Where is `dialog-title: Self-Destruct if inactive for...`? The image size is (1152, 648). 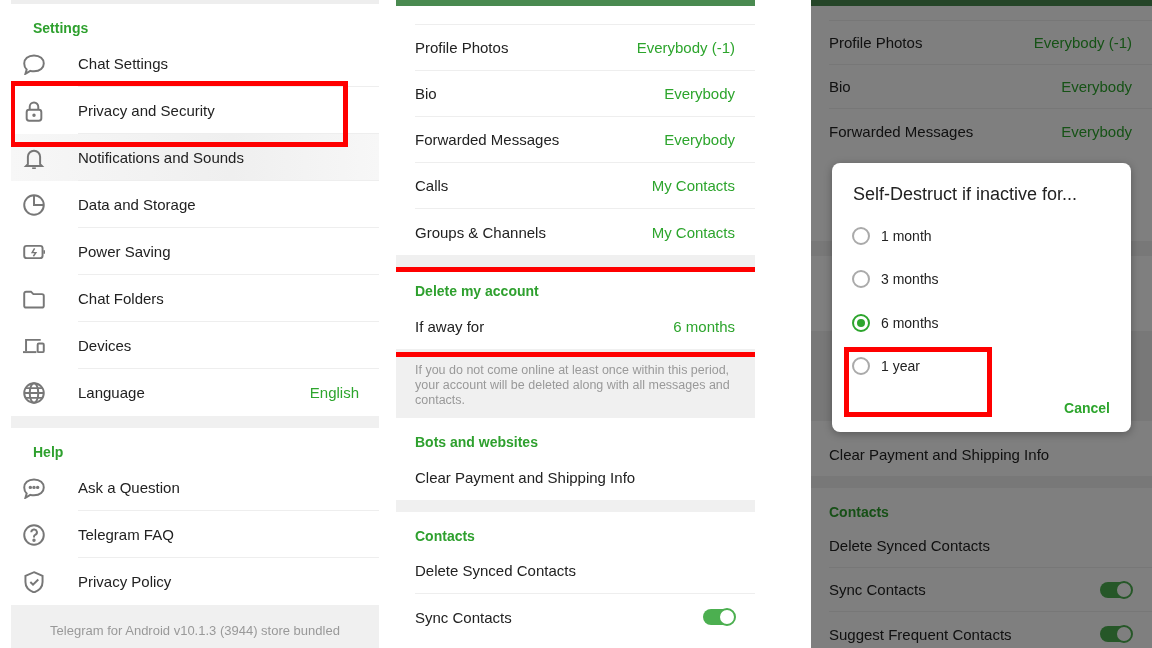 dialog-title: Self-Destruct if inactive for... is located at coordinates (965, 194).